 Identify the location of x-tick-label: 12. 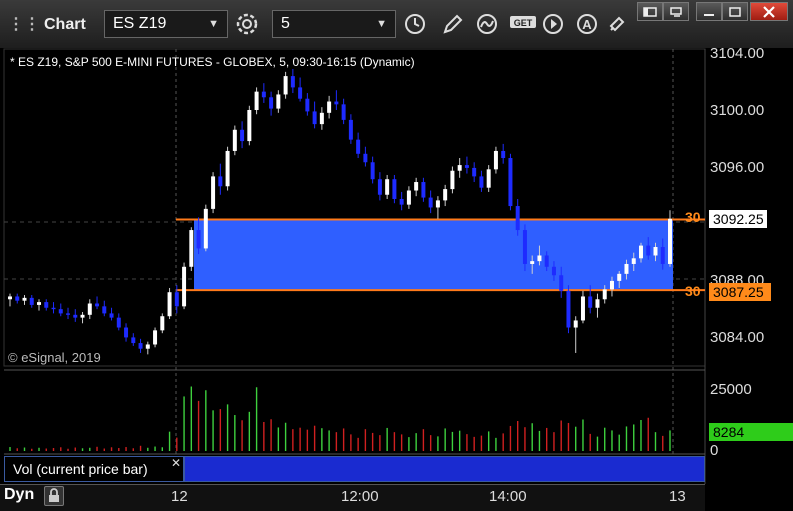
(179, 496).